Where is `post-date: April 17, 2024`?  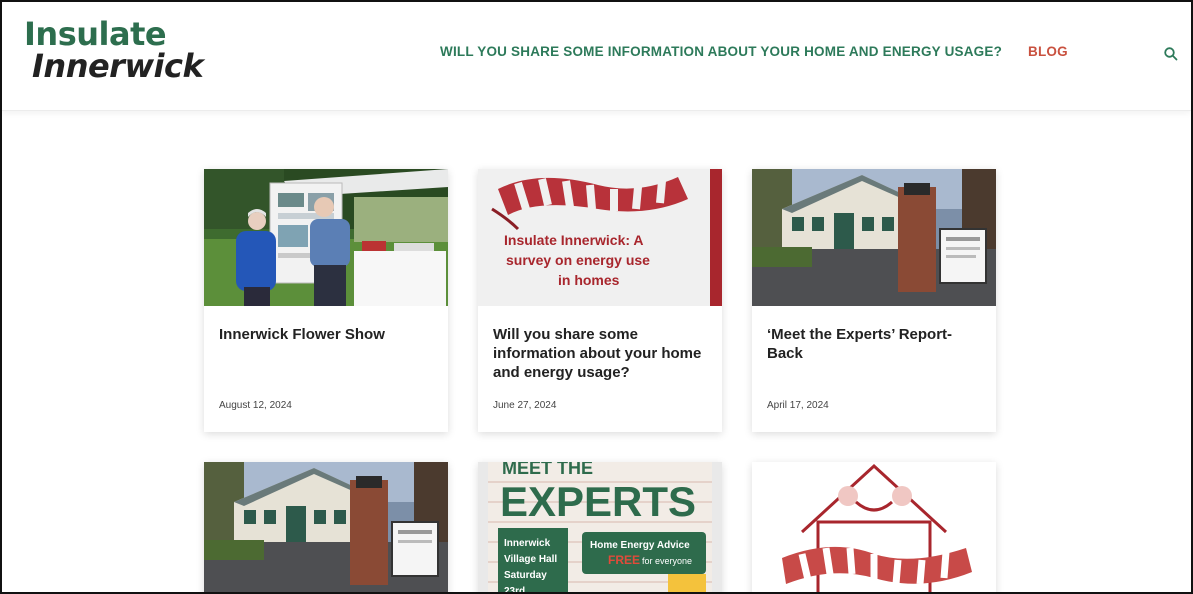
post-date: April 17, 2024 is located at coordinates (798, 405).